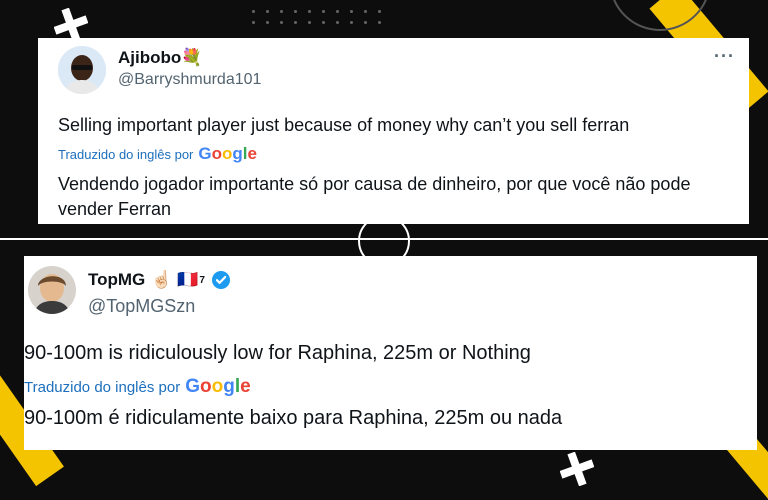 Image resolution: width=768 pixels, height=500 pixels. I want to click on user-handle: @TopMGSzn, so click(141, 306).